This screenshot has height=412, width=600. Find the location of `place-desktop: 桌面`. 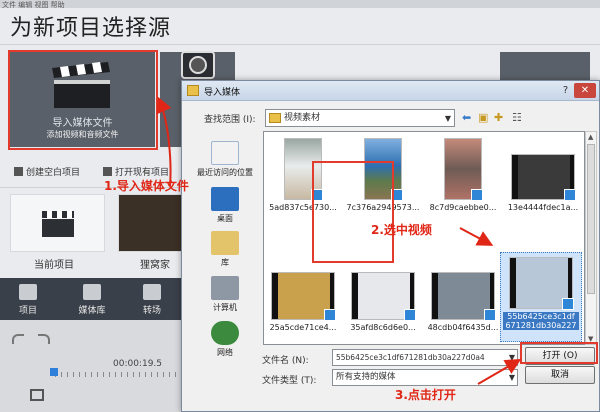

place-desktop: 桌面 is located at coordinates (225, 205).